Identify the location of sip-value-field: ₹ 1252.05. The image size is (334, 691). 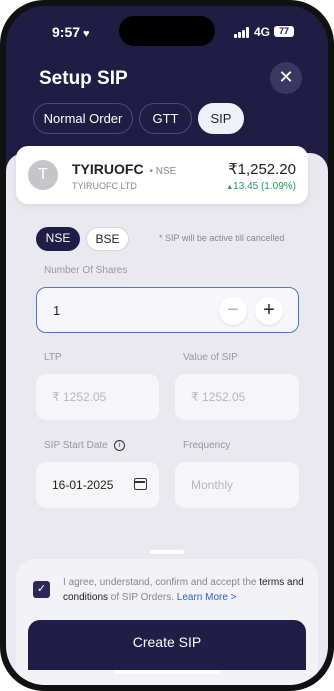
(237, 397).